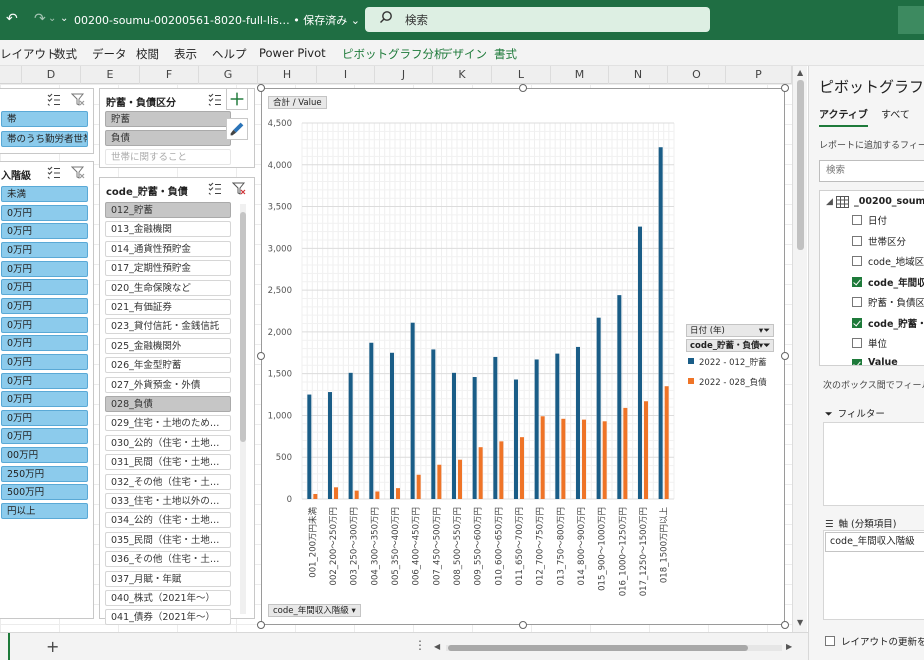  Describe the element at coordinates (168, 365) in the screenshot. I see `slicer-item: 026_年金型貯蓄` at that location.